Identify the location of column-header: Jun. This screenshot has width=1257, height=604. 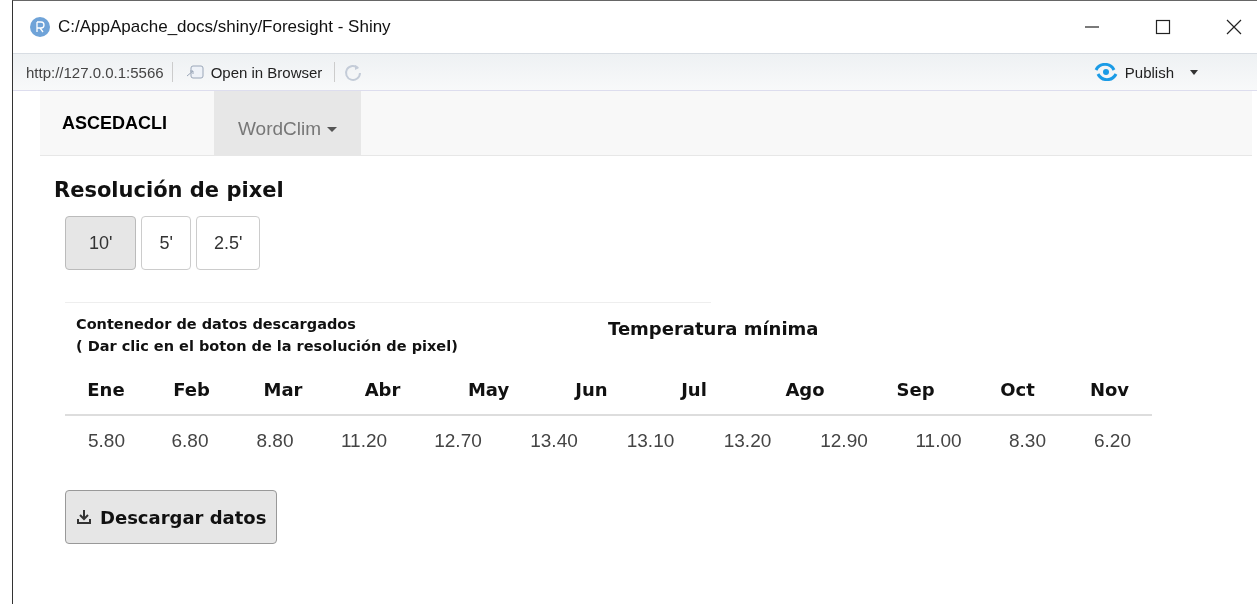
(591, 389).